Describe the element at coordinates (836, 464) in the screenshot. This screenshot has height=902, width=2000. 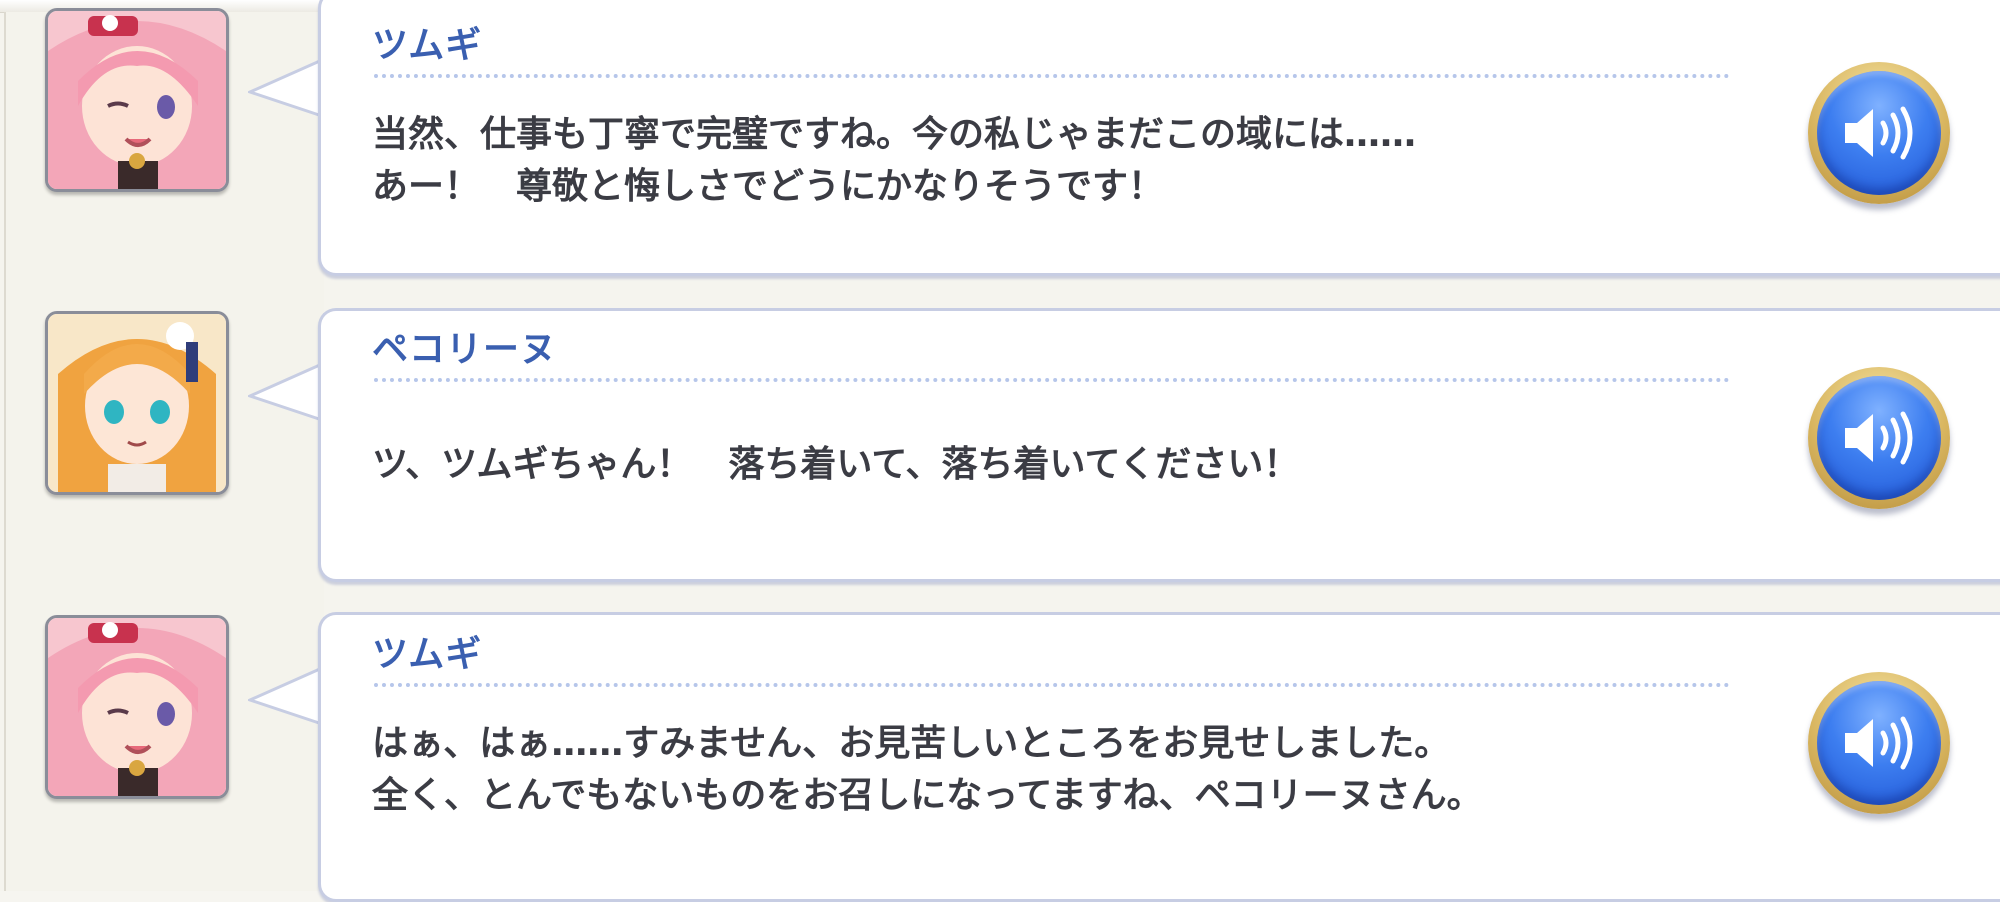
I see `dialogue-line: ツ、ツムギちゃん！ 落ち着いて、落ち着いてください！` at that location.